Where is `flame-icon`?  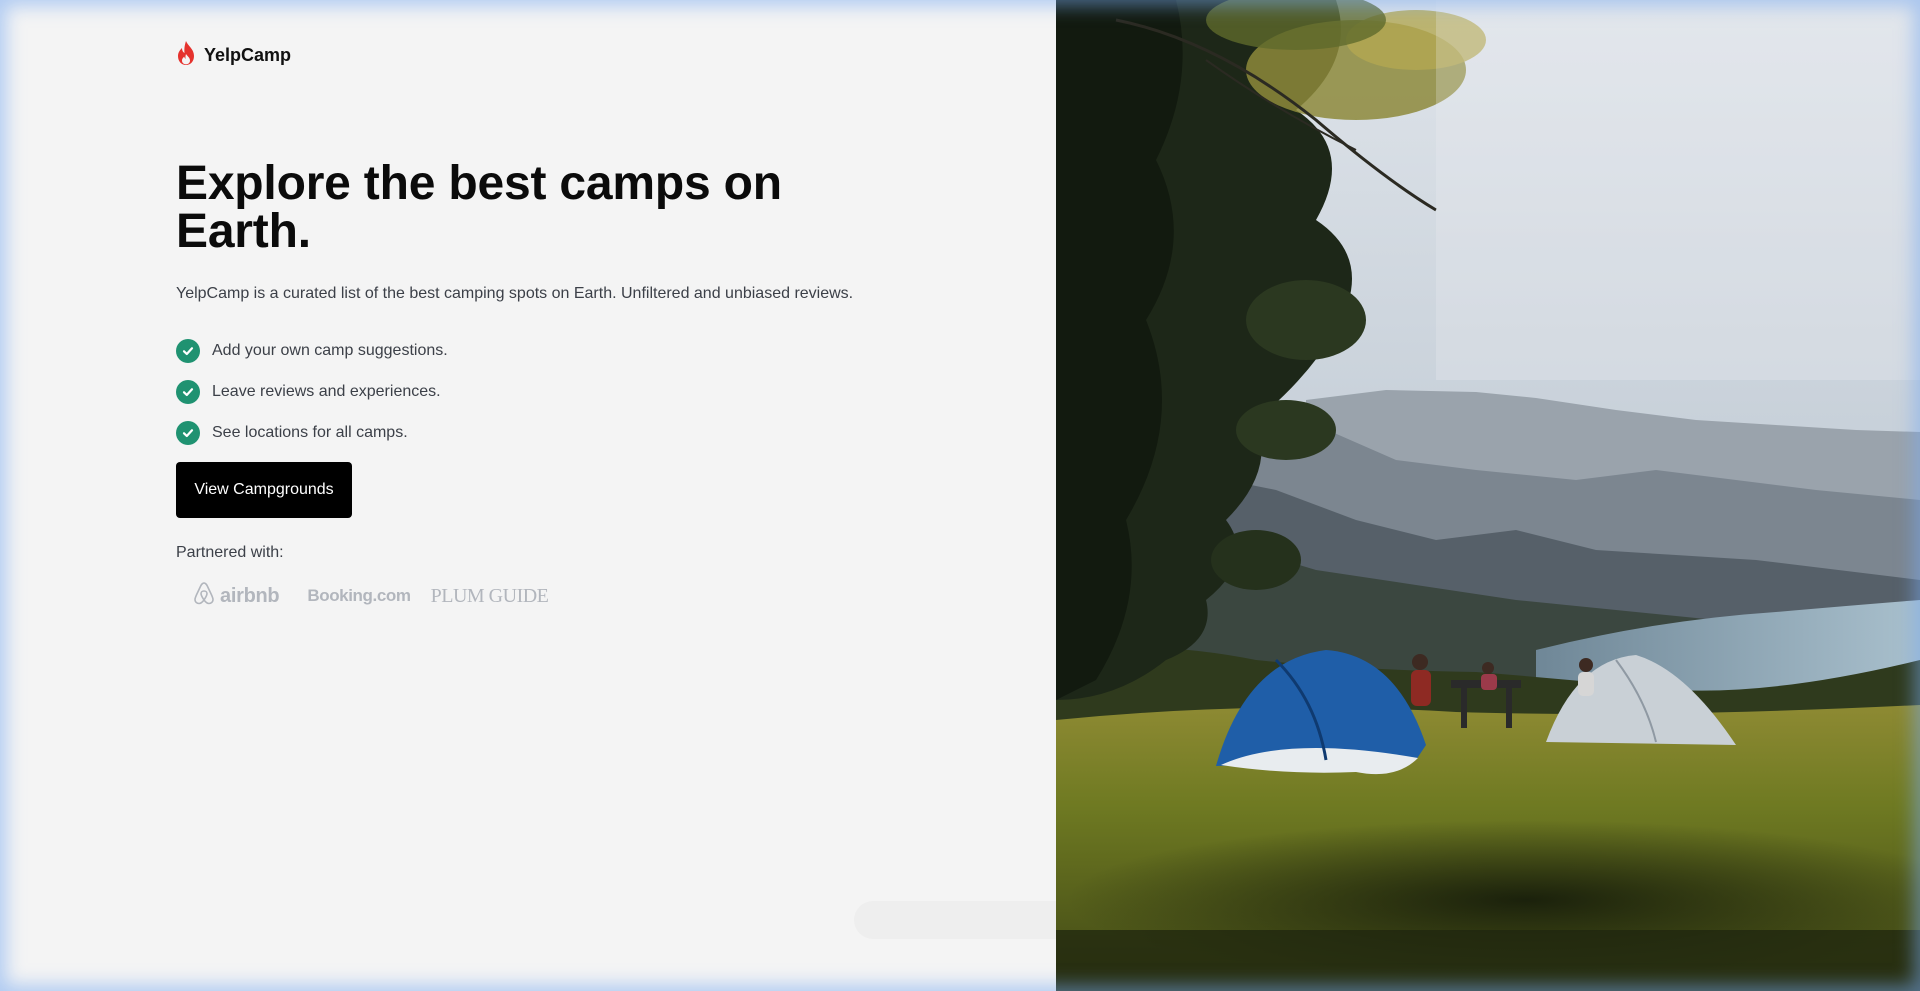
flame-icon is located at coordinates (186, 55).